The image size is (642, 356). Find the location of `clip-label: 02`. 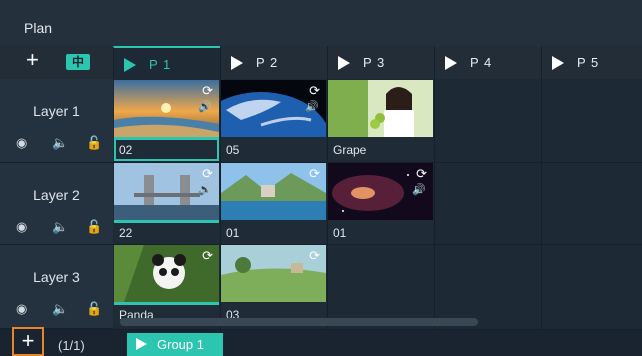

clip-label: 02 is located at coordinates (126, 150).